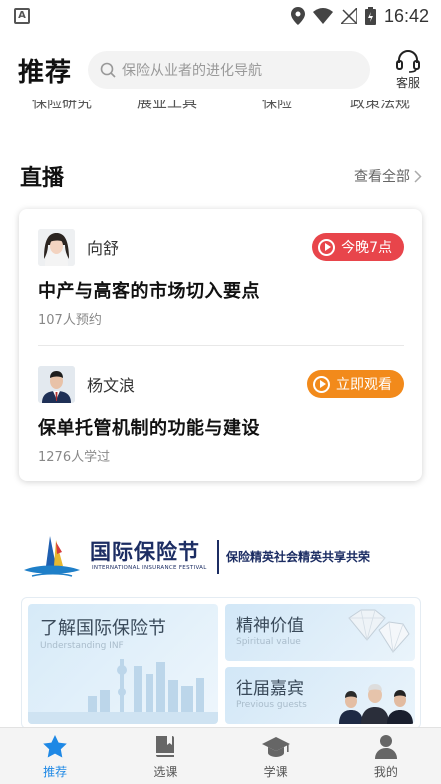  Describe the element at coordinates (275, 747) in the screenshot. I see `graduation-cap-icon` at that location.